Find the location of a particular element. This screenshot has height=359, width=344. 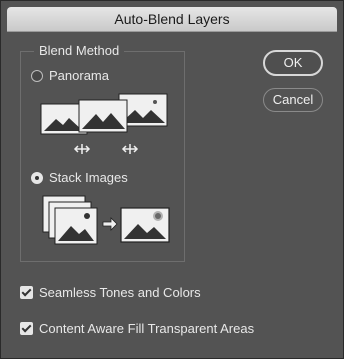

seamless-tones-option: Seamless Tones and Colors is located at coordinates (110, 292).